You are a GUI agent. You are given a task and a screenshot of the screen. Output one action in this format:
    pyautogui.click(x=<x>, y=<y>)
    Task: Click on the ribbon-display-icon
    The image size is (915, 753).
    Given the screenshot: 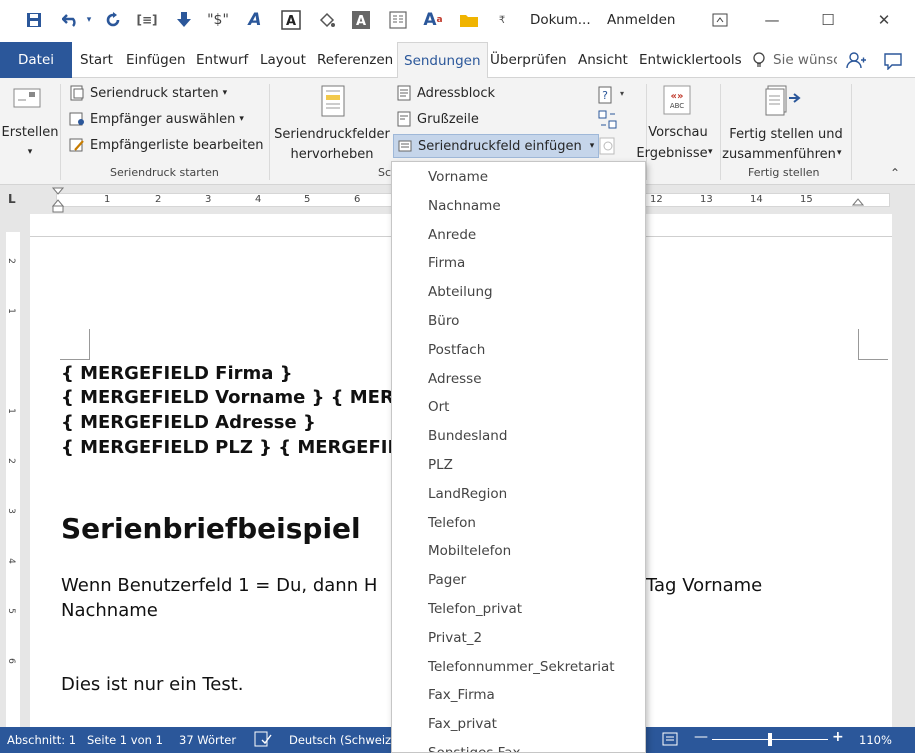 What is the action you would take?
    pyautogui.click(x=720, y=20)
    